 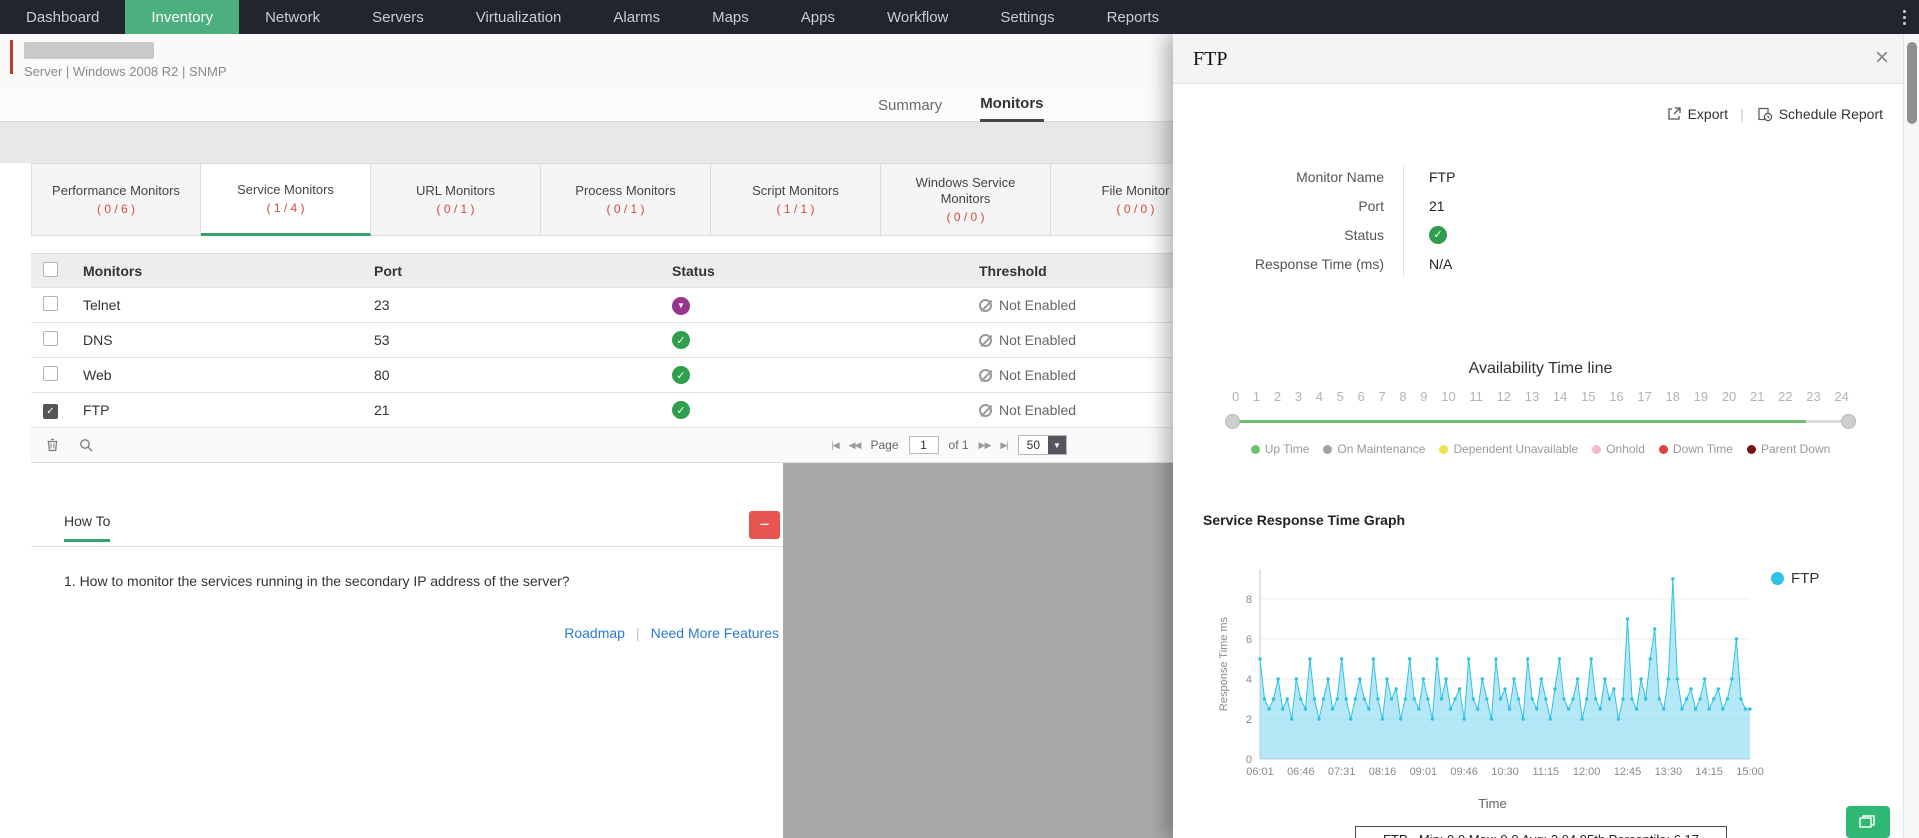 What do you see at coordinates (62, 17) in the screenshot?
I see `nav-item-dashboard: Dashboard` at bounding box center [62, 17].